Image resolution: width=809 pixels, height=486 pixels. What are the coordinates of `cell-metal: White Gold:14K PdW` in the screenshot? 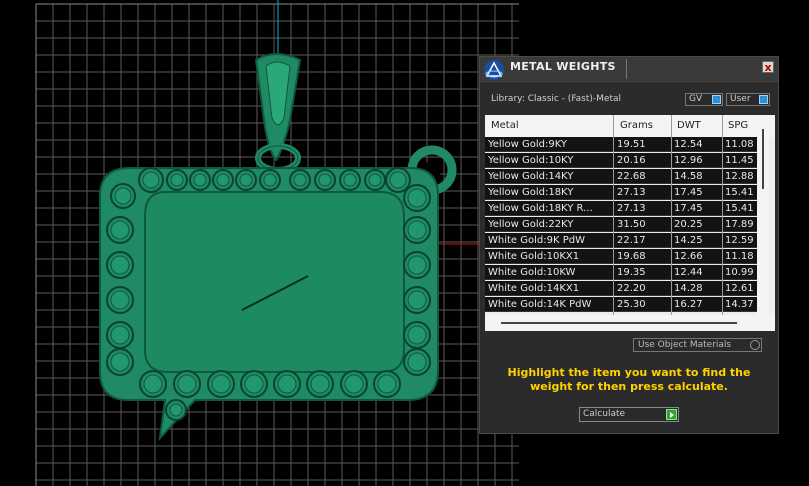 It's located at (540, 304).